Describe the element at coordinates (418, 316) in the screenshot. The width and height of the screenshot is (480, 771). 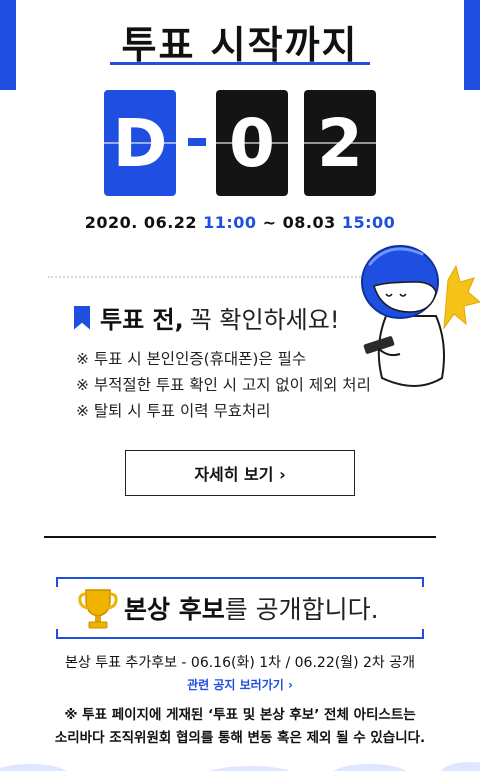
I see `mascot-character` at that location.